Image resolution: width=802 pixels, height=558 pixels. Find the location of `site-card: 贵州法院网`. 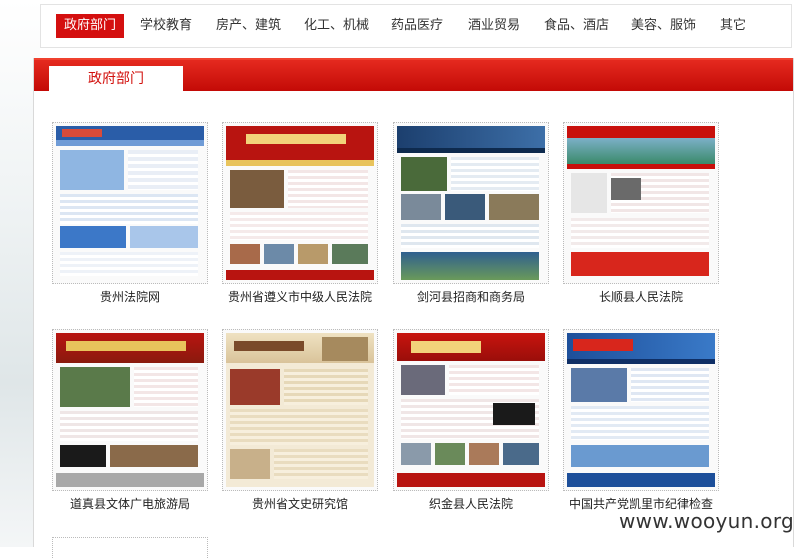

site-card: 贵州法院网 is located at coordinates (130, 213).